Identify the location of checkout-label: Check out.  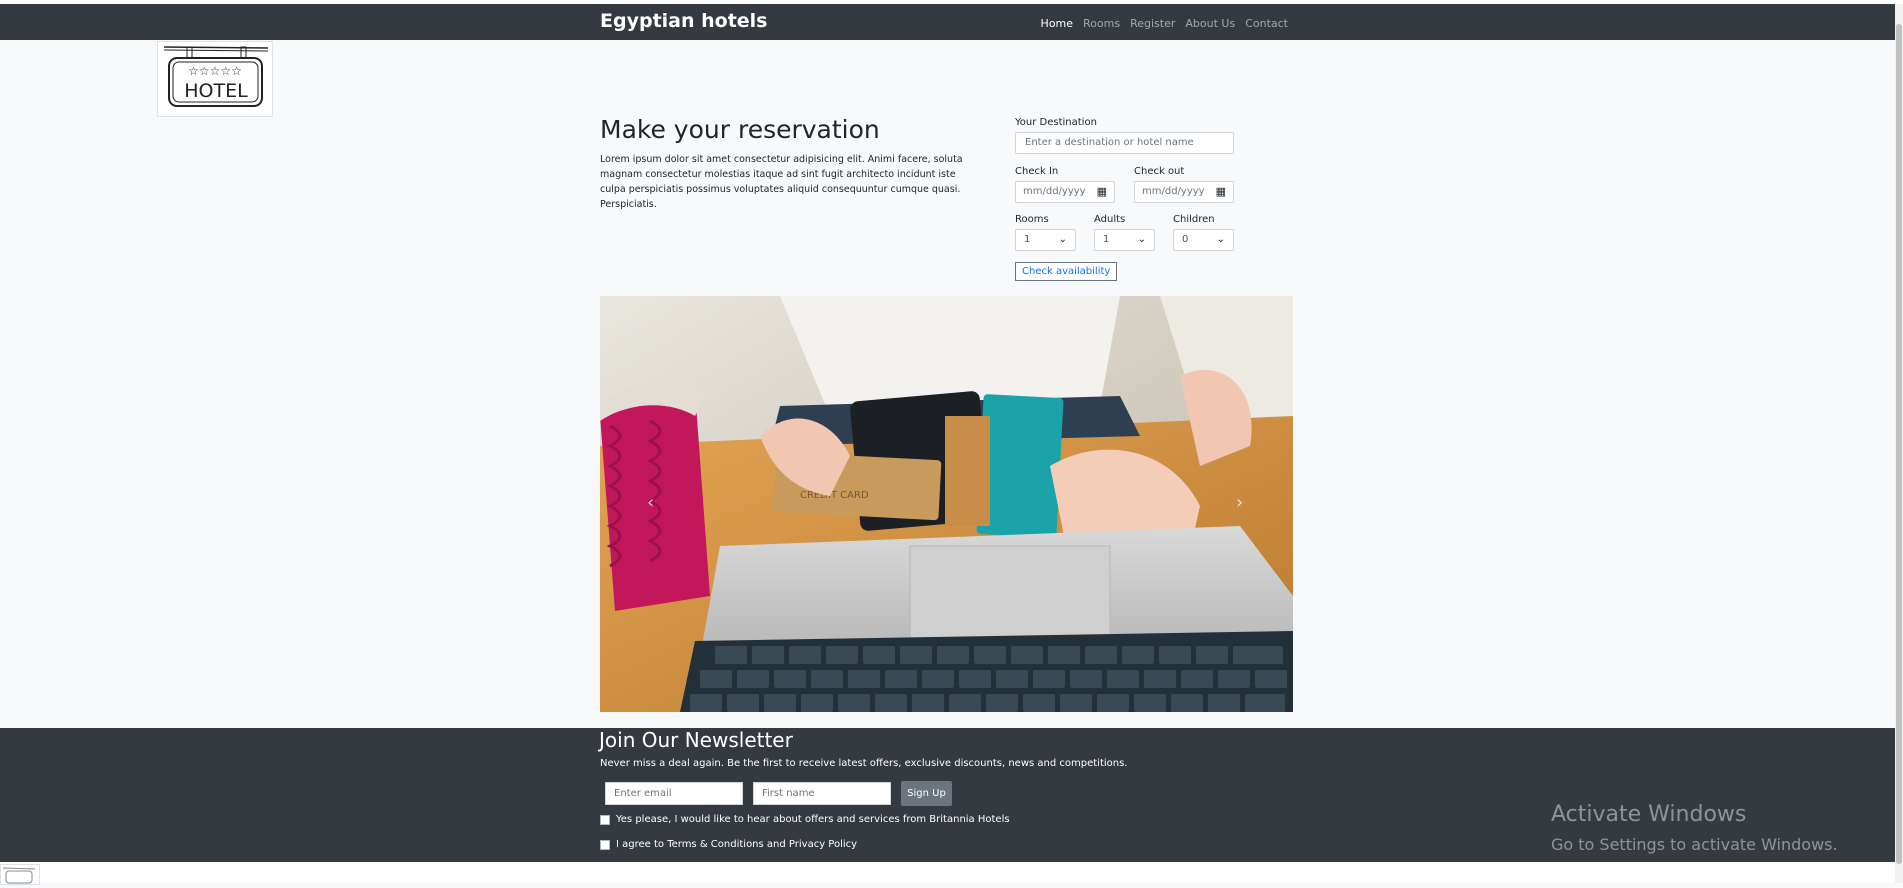
(1159, 171).